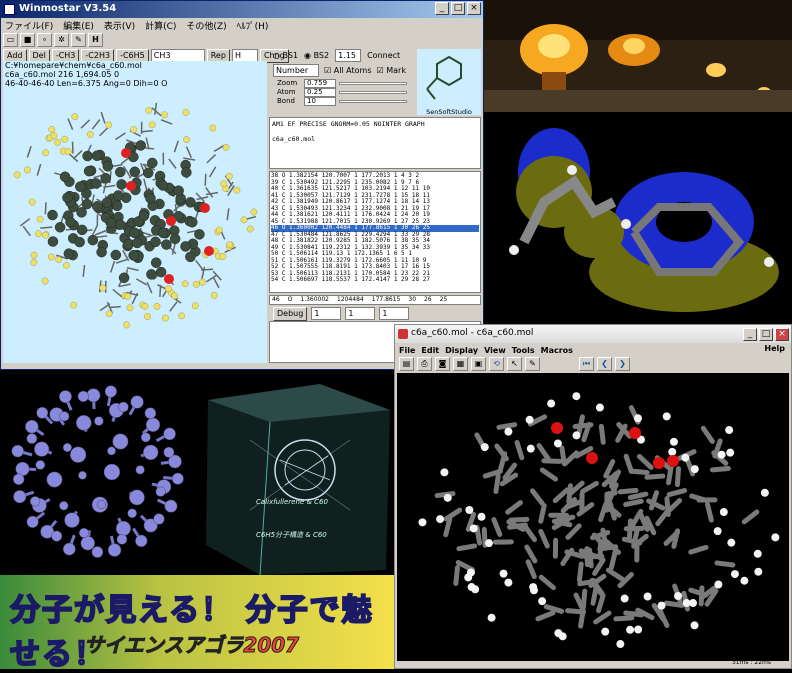 This screenshot has width=792, height=673. What do you see at coordinates (160, 25) in the screenshot?
I see `menu-calc: 計算(C)` at bounding box center [160, 25].